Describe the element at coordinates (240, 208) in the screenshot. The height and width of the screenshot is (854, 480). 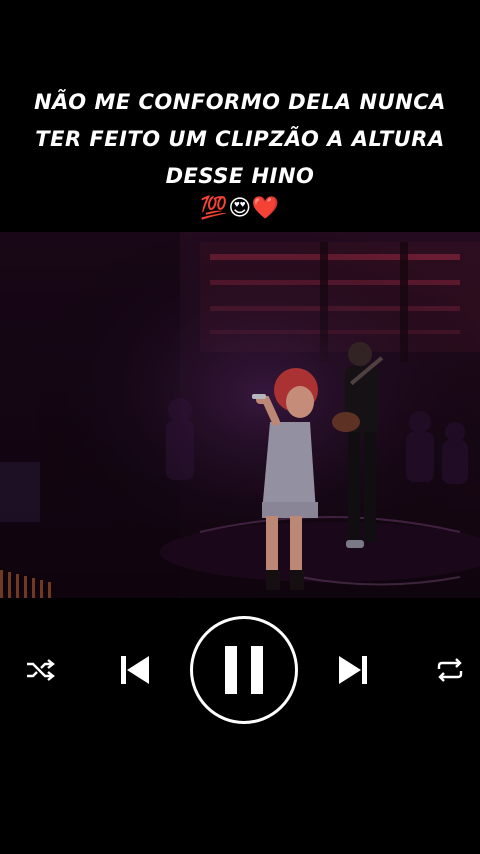
I see `caption-emojis: 💯😍❤️` at that location.